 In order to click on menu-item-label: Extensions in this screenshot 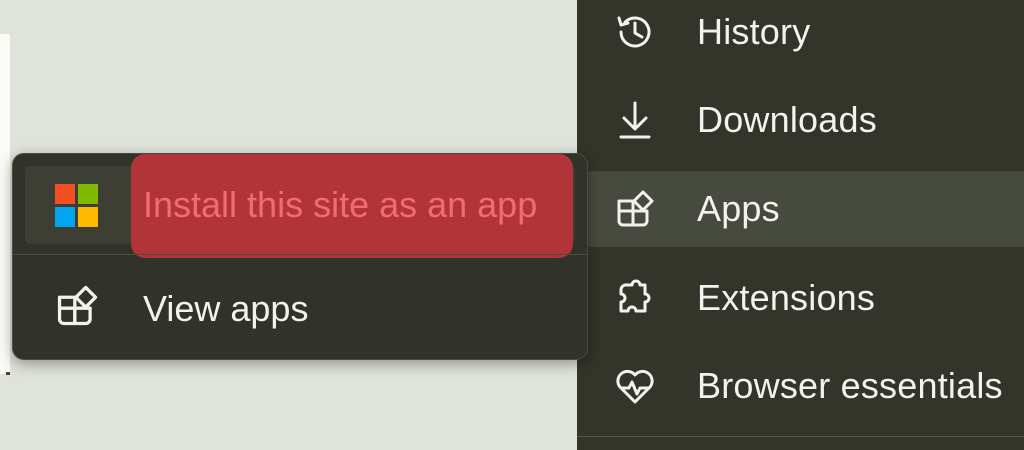, I will do `click(786, 297)`.